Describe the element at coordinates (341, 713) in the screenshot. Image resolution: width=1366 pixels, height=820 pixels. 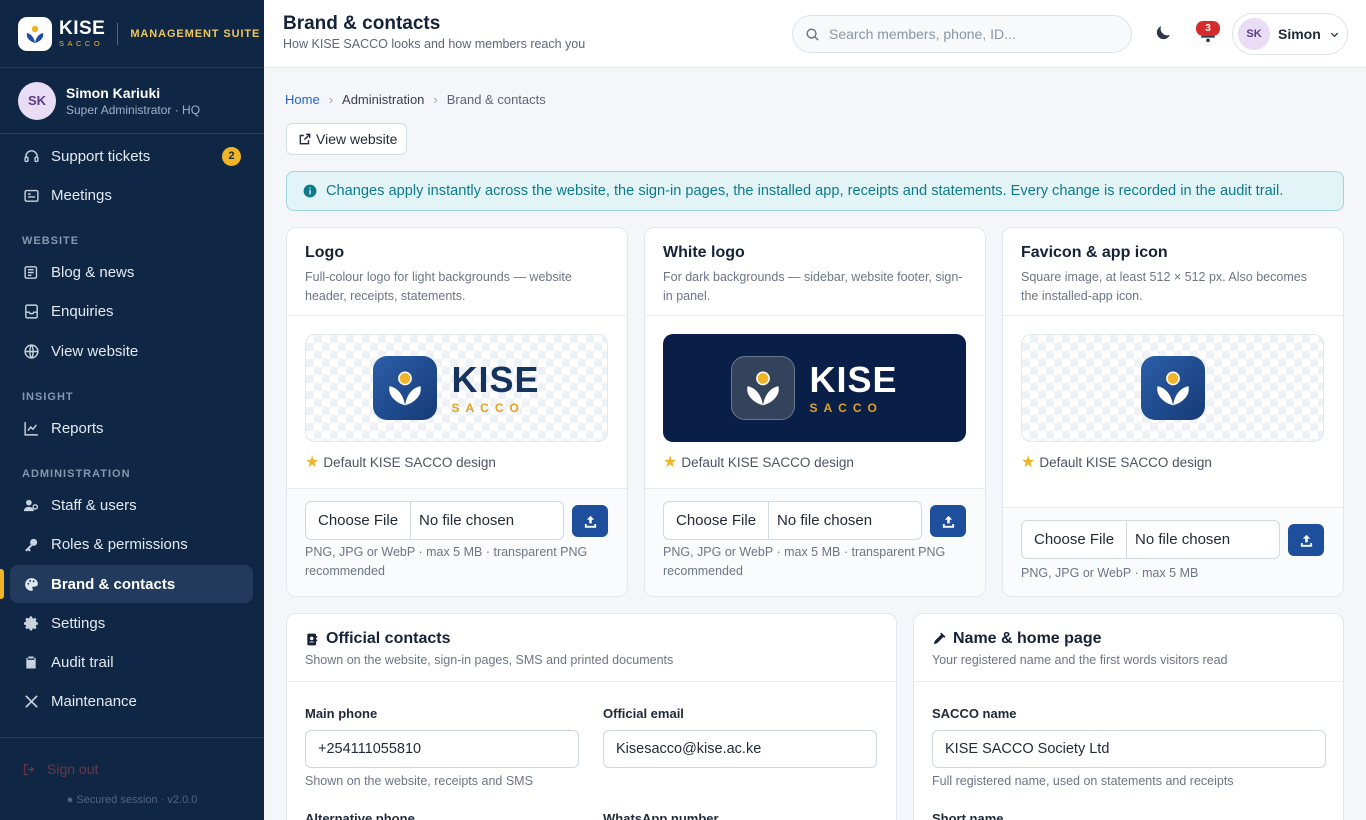
I see `main-phone-label: Main phone` at that location.